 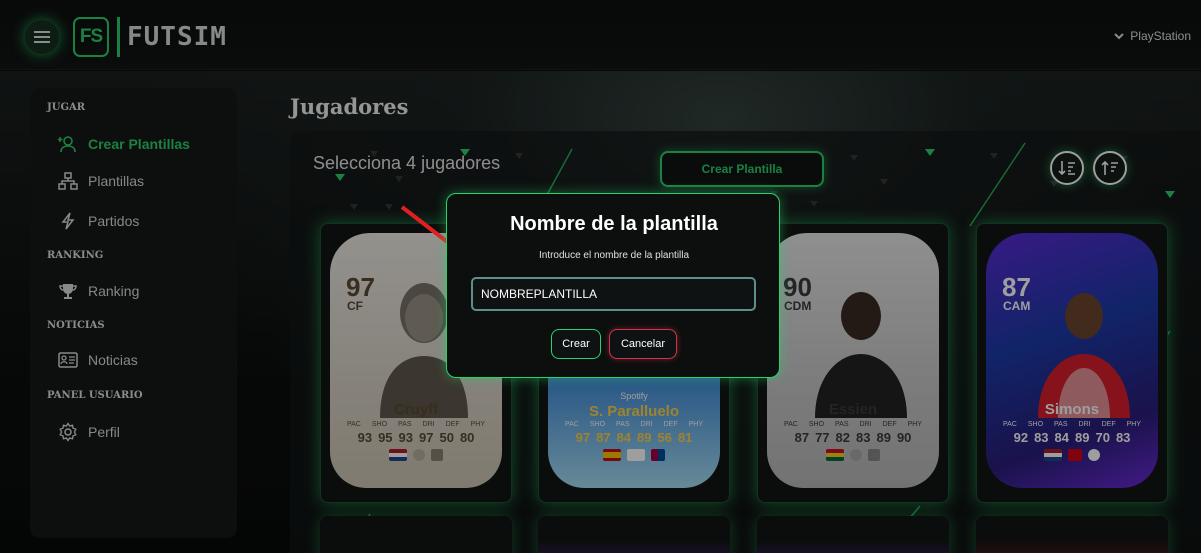 What do you see at coordinates (614, 224) in the screenshot?
I see `dialog-title: Nombre de la plantilla` at bounding box center [614, 224].